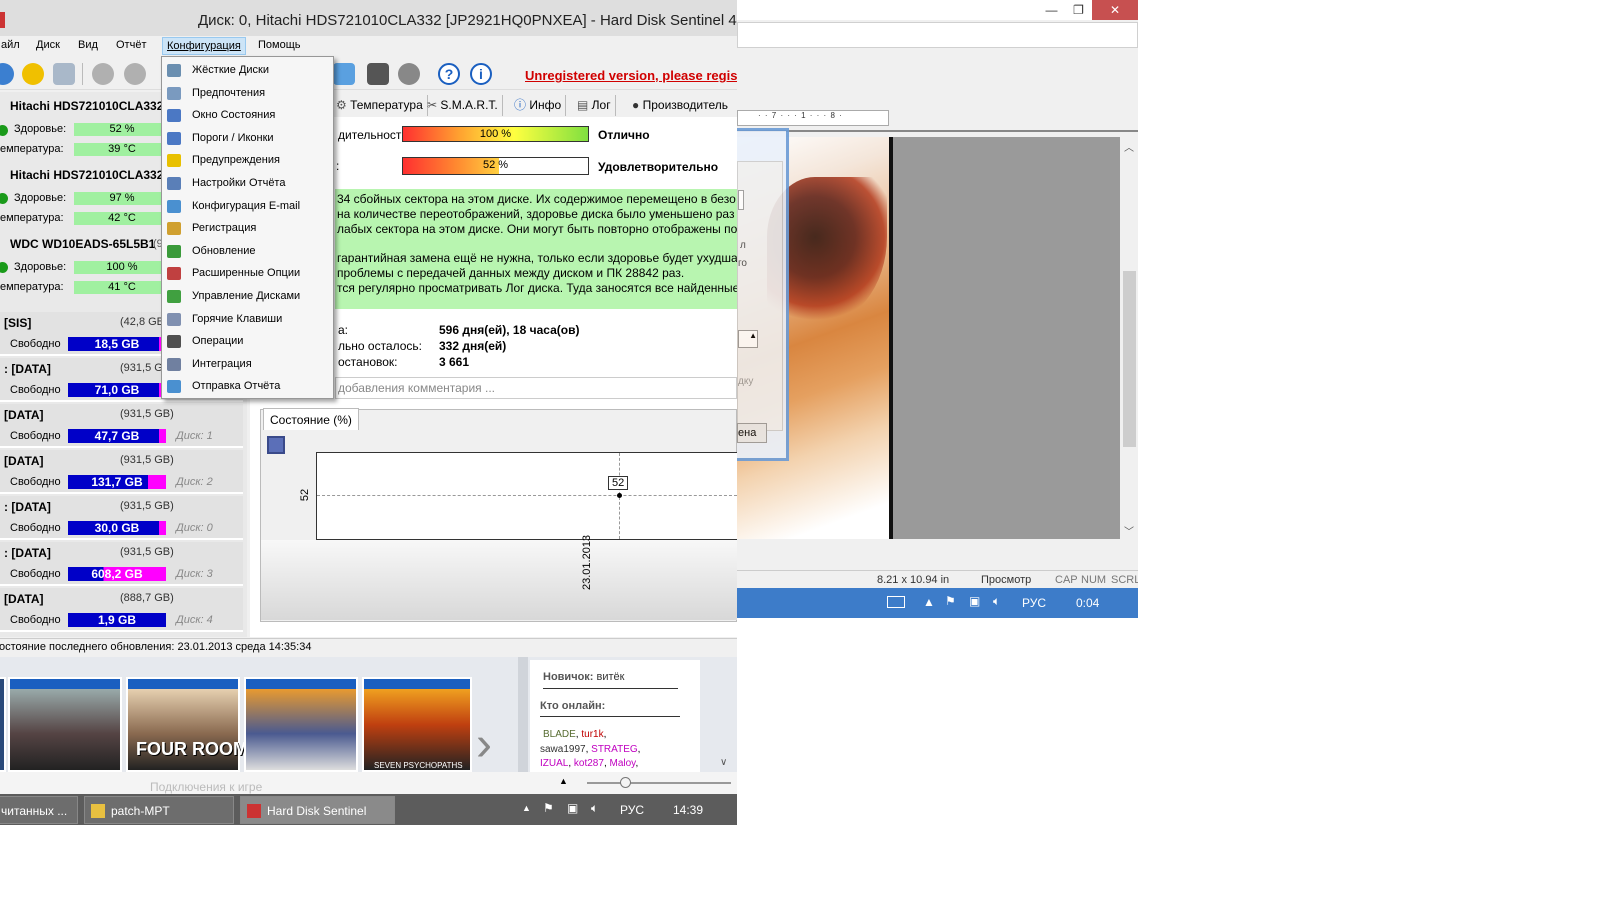 Image resolution: width=1600 pixels, height=900 pixels. Describe the element at coordinates (378, 74) in the screenshot. I see `report-icon` at that location.